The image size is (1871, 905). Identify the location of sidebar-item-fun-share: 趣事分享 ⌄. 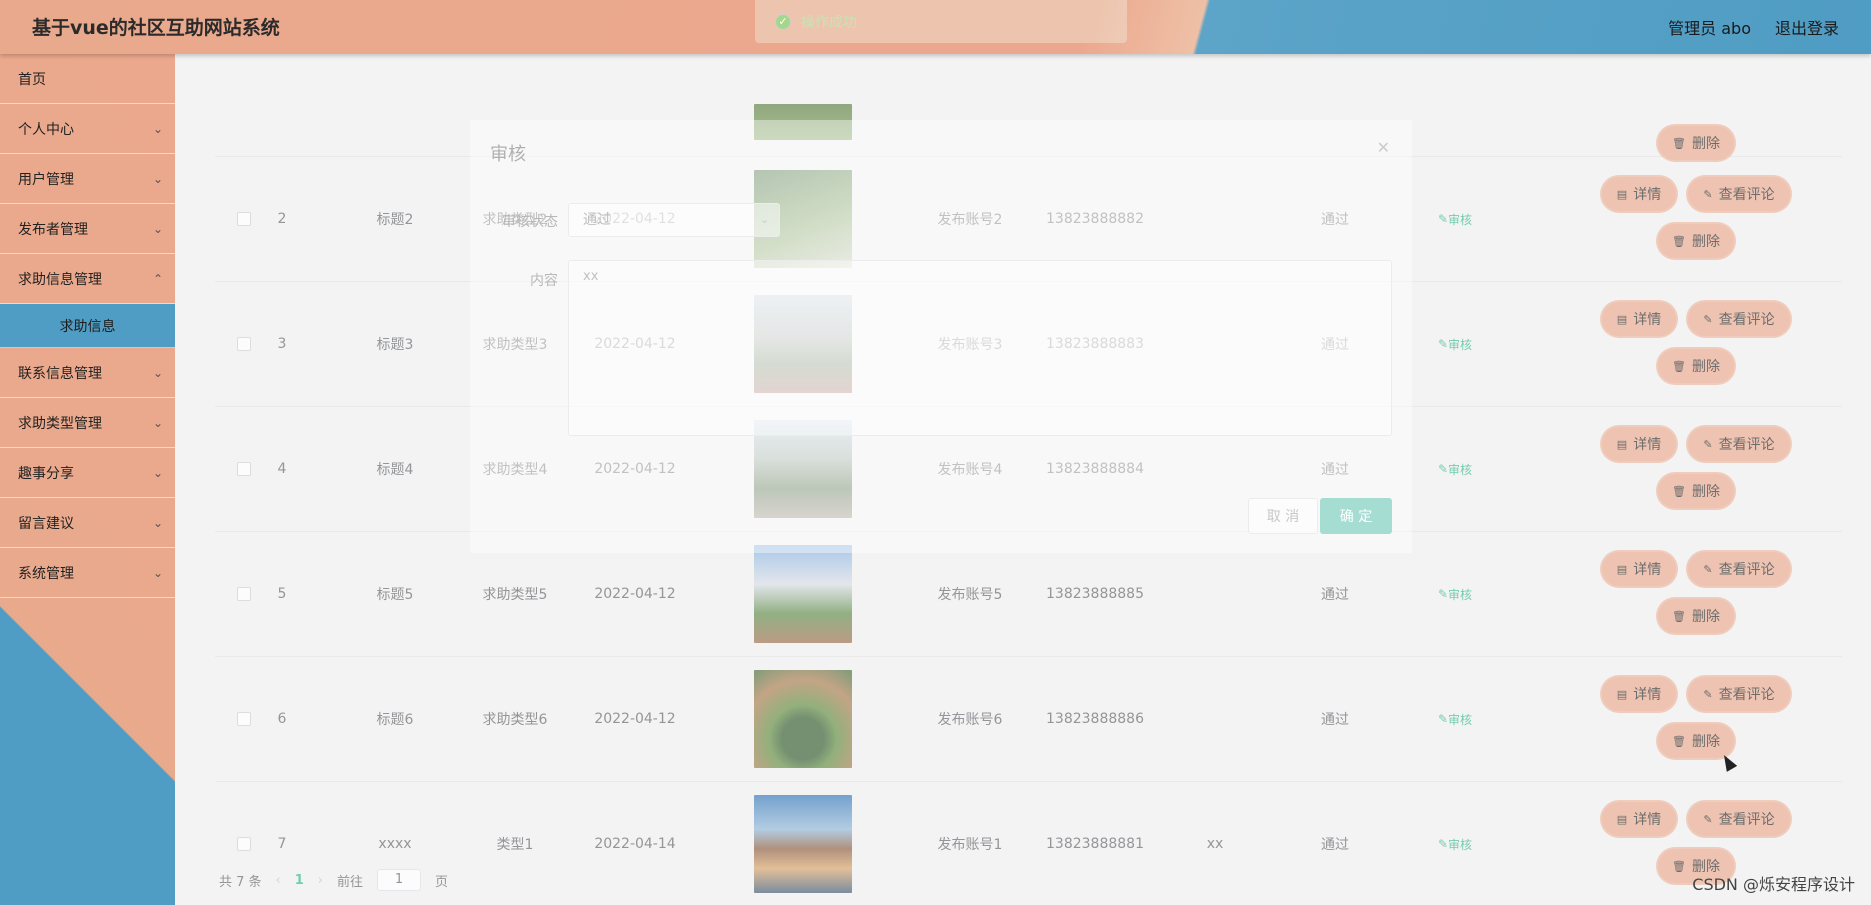
(87, 473).